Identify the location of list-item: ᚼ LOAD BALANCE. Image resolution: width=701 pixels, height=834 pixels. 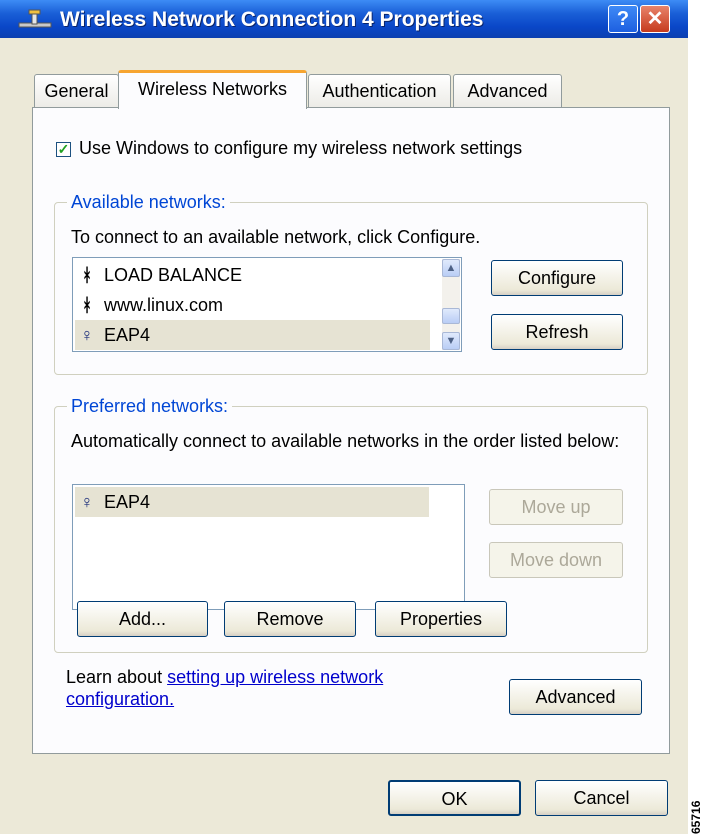
(252, 275).